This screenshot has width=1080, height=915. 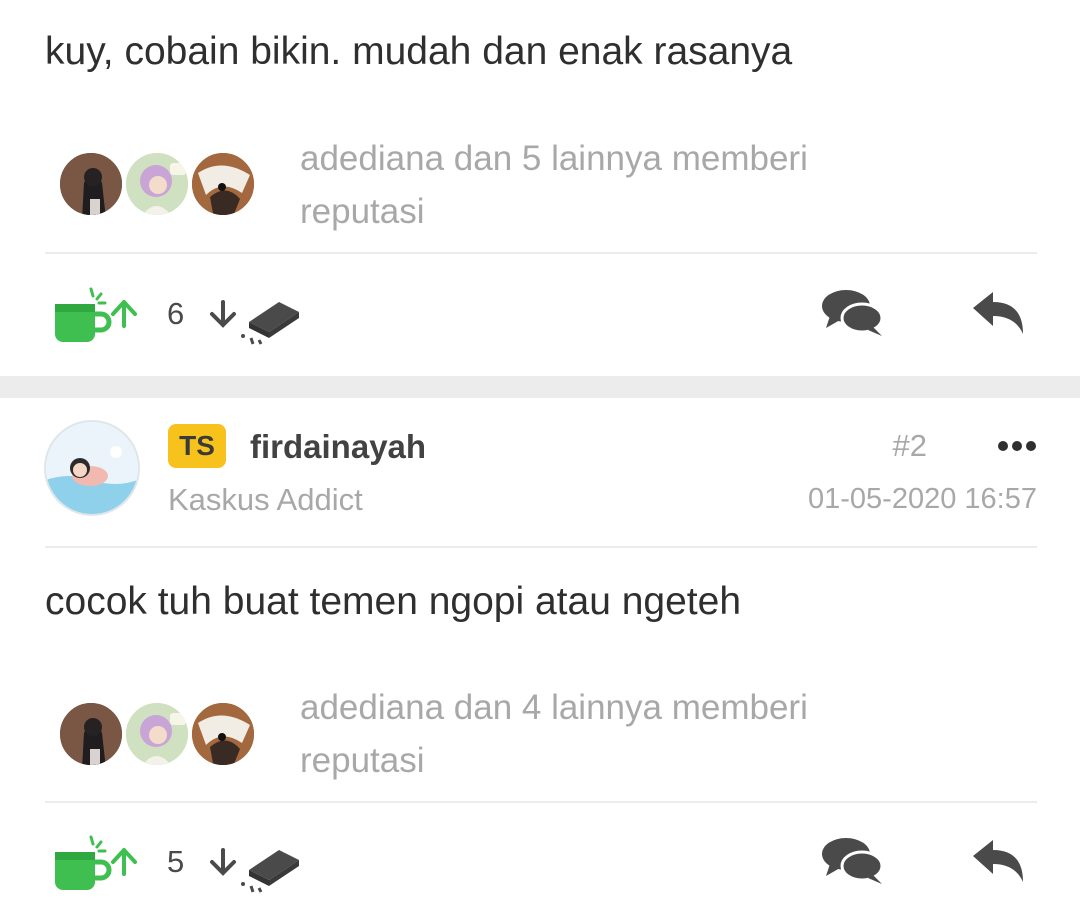 What do you see at coordinates (265, 499) in the screenshot?
I see `user-rank: Kaskus Addict` at bounding box center [265, 499].